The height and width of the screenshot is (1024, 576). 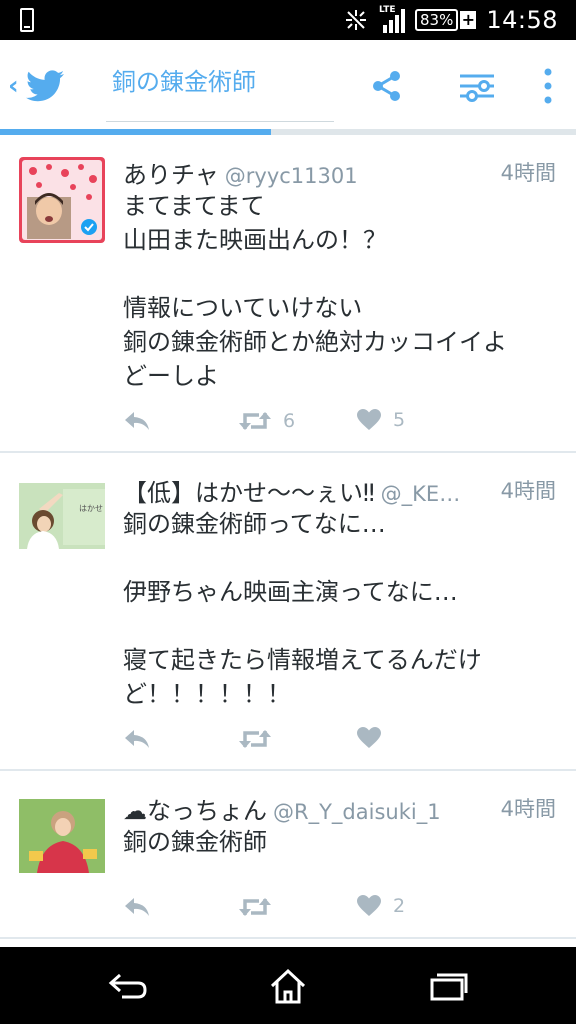 I want to click on nav-back-button, so click(x=128, y=986).